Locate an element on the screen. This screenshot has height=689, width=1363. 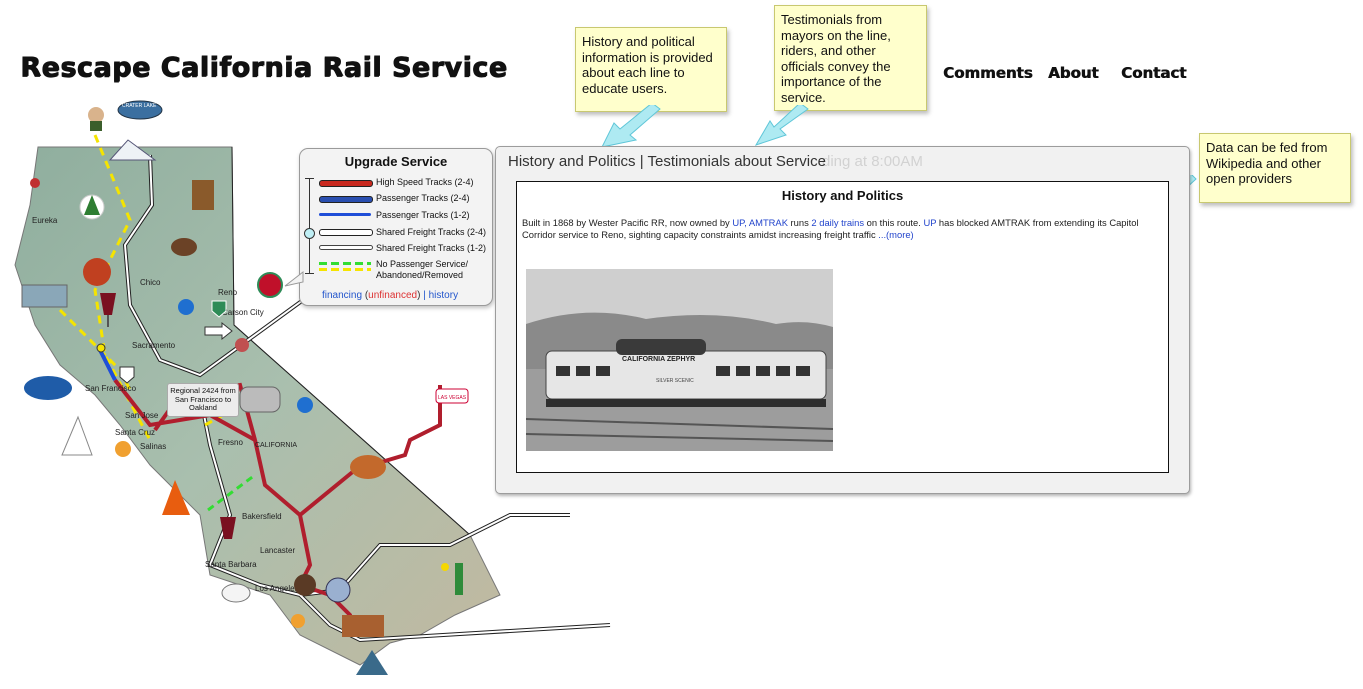
legend-links: financing (unfinanced) | history is located at coordinates (390, 295).